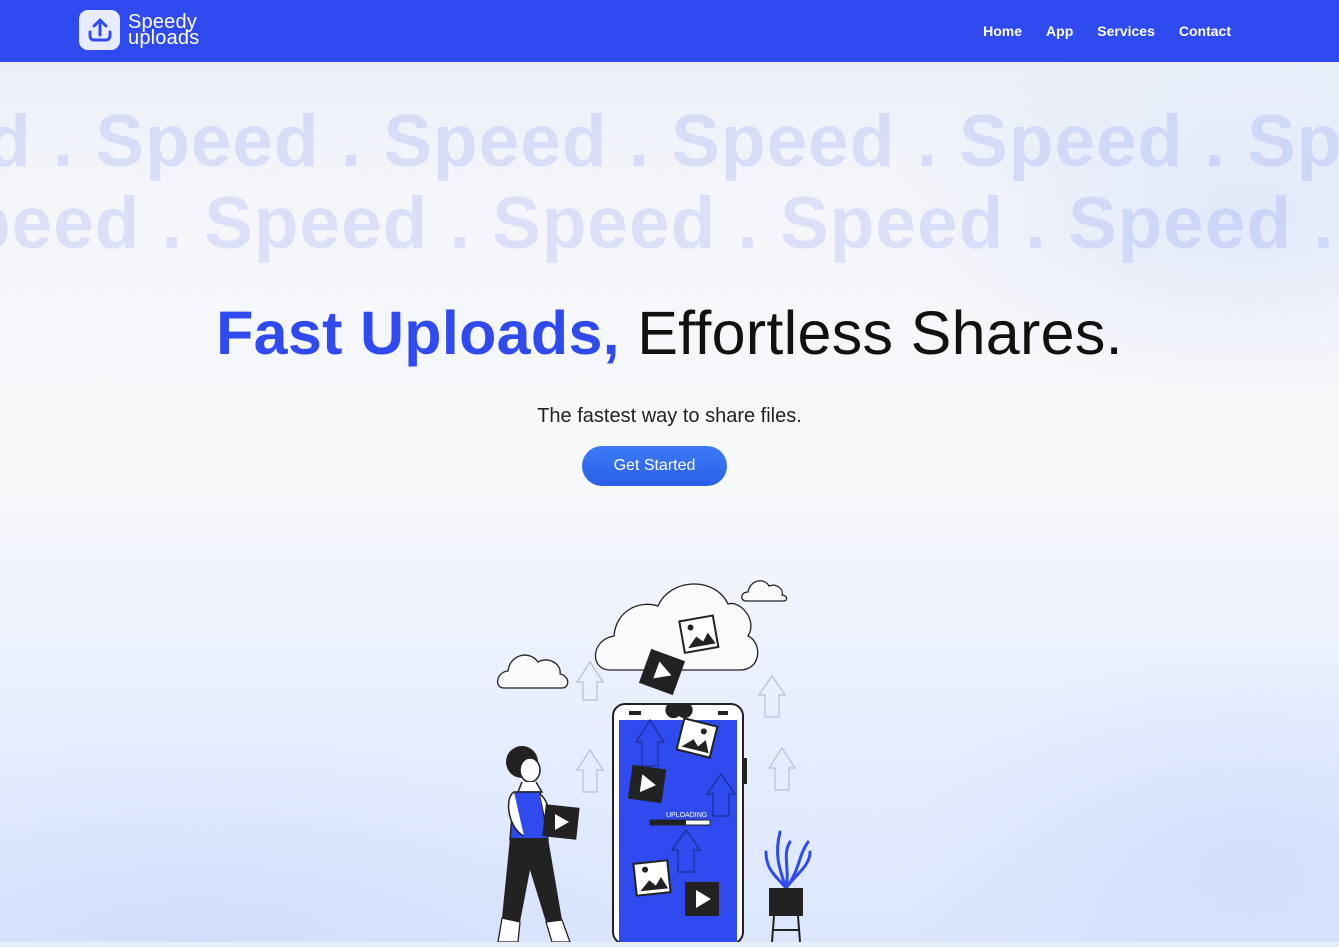  I want to click on main-nav: Home App Services Contact, so click(1095, 31).